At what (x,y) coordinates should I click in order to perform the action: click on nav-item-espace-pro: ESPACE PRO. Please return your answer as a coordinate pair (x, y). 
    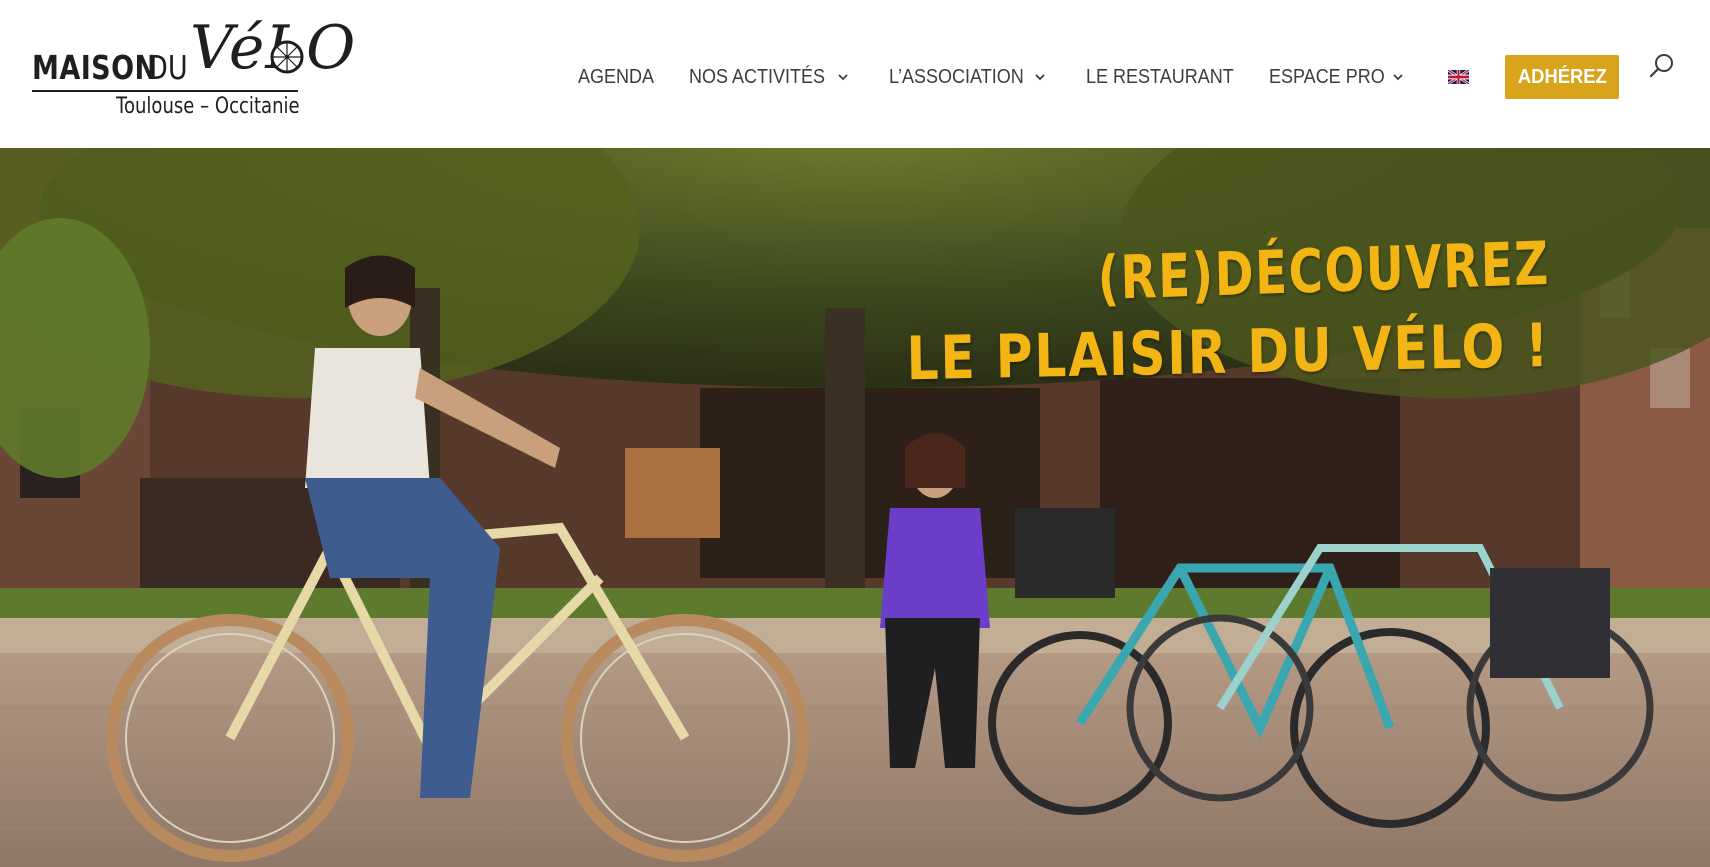
    Looking at the image, I should click on (1336, 77).